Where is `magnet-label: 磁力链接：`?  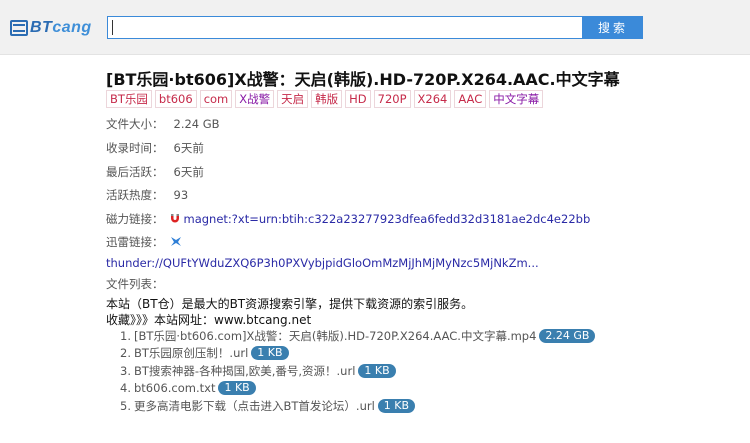 magnet-label: 磁力链接： is located at coordinates (135, 219).